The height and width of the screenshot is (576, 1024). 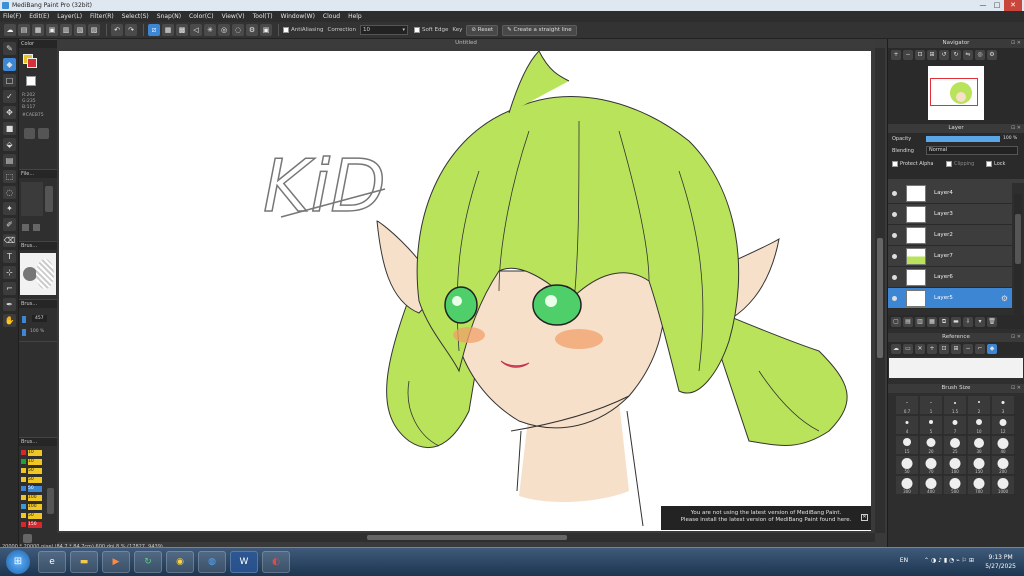 What do you see at coordinates (331, 16) in the screenshot?
I see `menu-cloud: Cloud` at bounding box center [331, 16].